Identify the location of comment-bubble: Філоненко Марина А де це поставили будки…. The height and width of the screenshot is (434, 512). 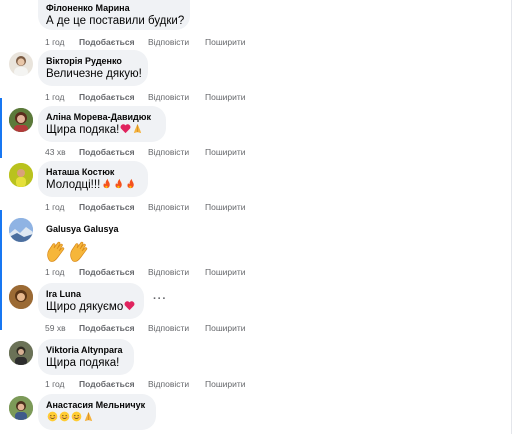
(114, 15).